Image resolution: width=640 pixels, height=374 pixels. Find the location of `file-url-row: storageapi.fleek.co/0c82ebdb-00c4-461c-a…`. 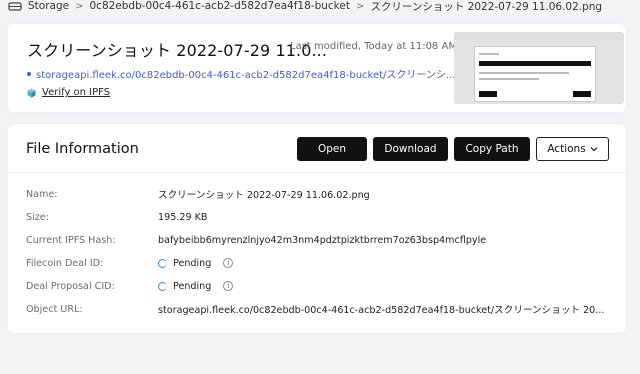

file-url-row: storageapi.fleek.co/0c82ebdb-00c4-461c-a… is located at coordinates (241, 73).